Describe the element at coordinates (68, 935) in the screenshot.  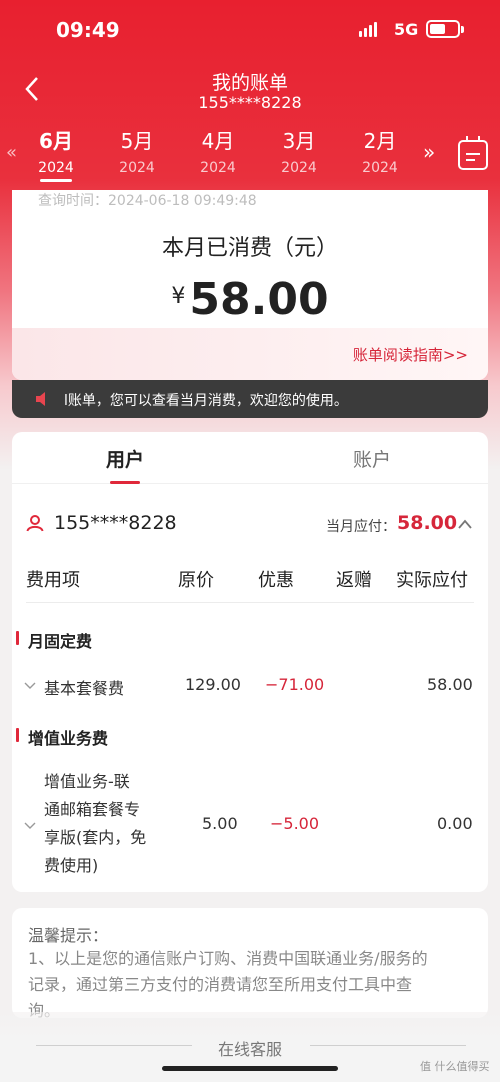
I see `tips-title: 温馨提示：` at that location.